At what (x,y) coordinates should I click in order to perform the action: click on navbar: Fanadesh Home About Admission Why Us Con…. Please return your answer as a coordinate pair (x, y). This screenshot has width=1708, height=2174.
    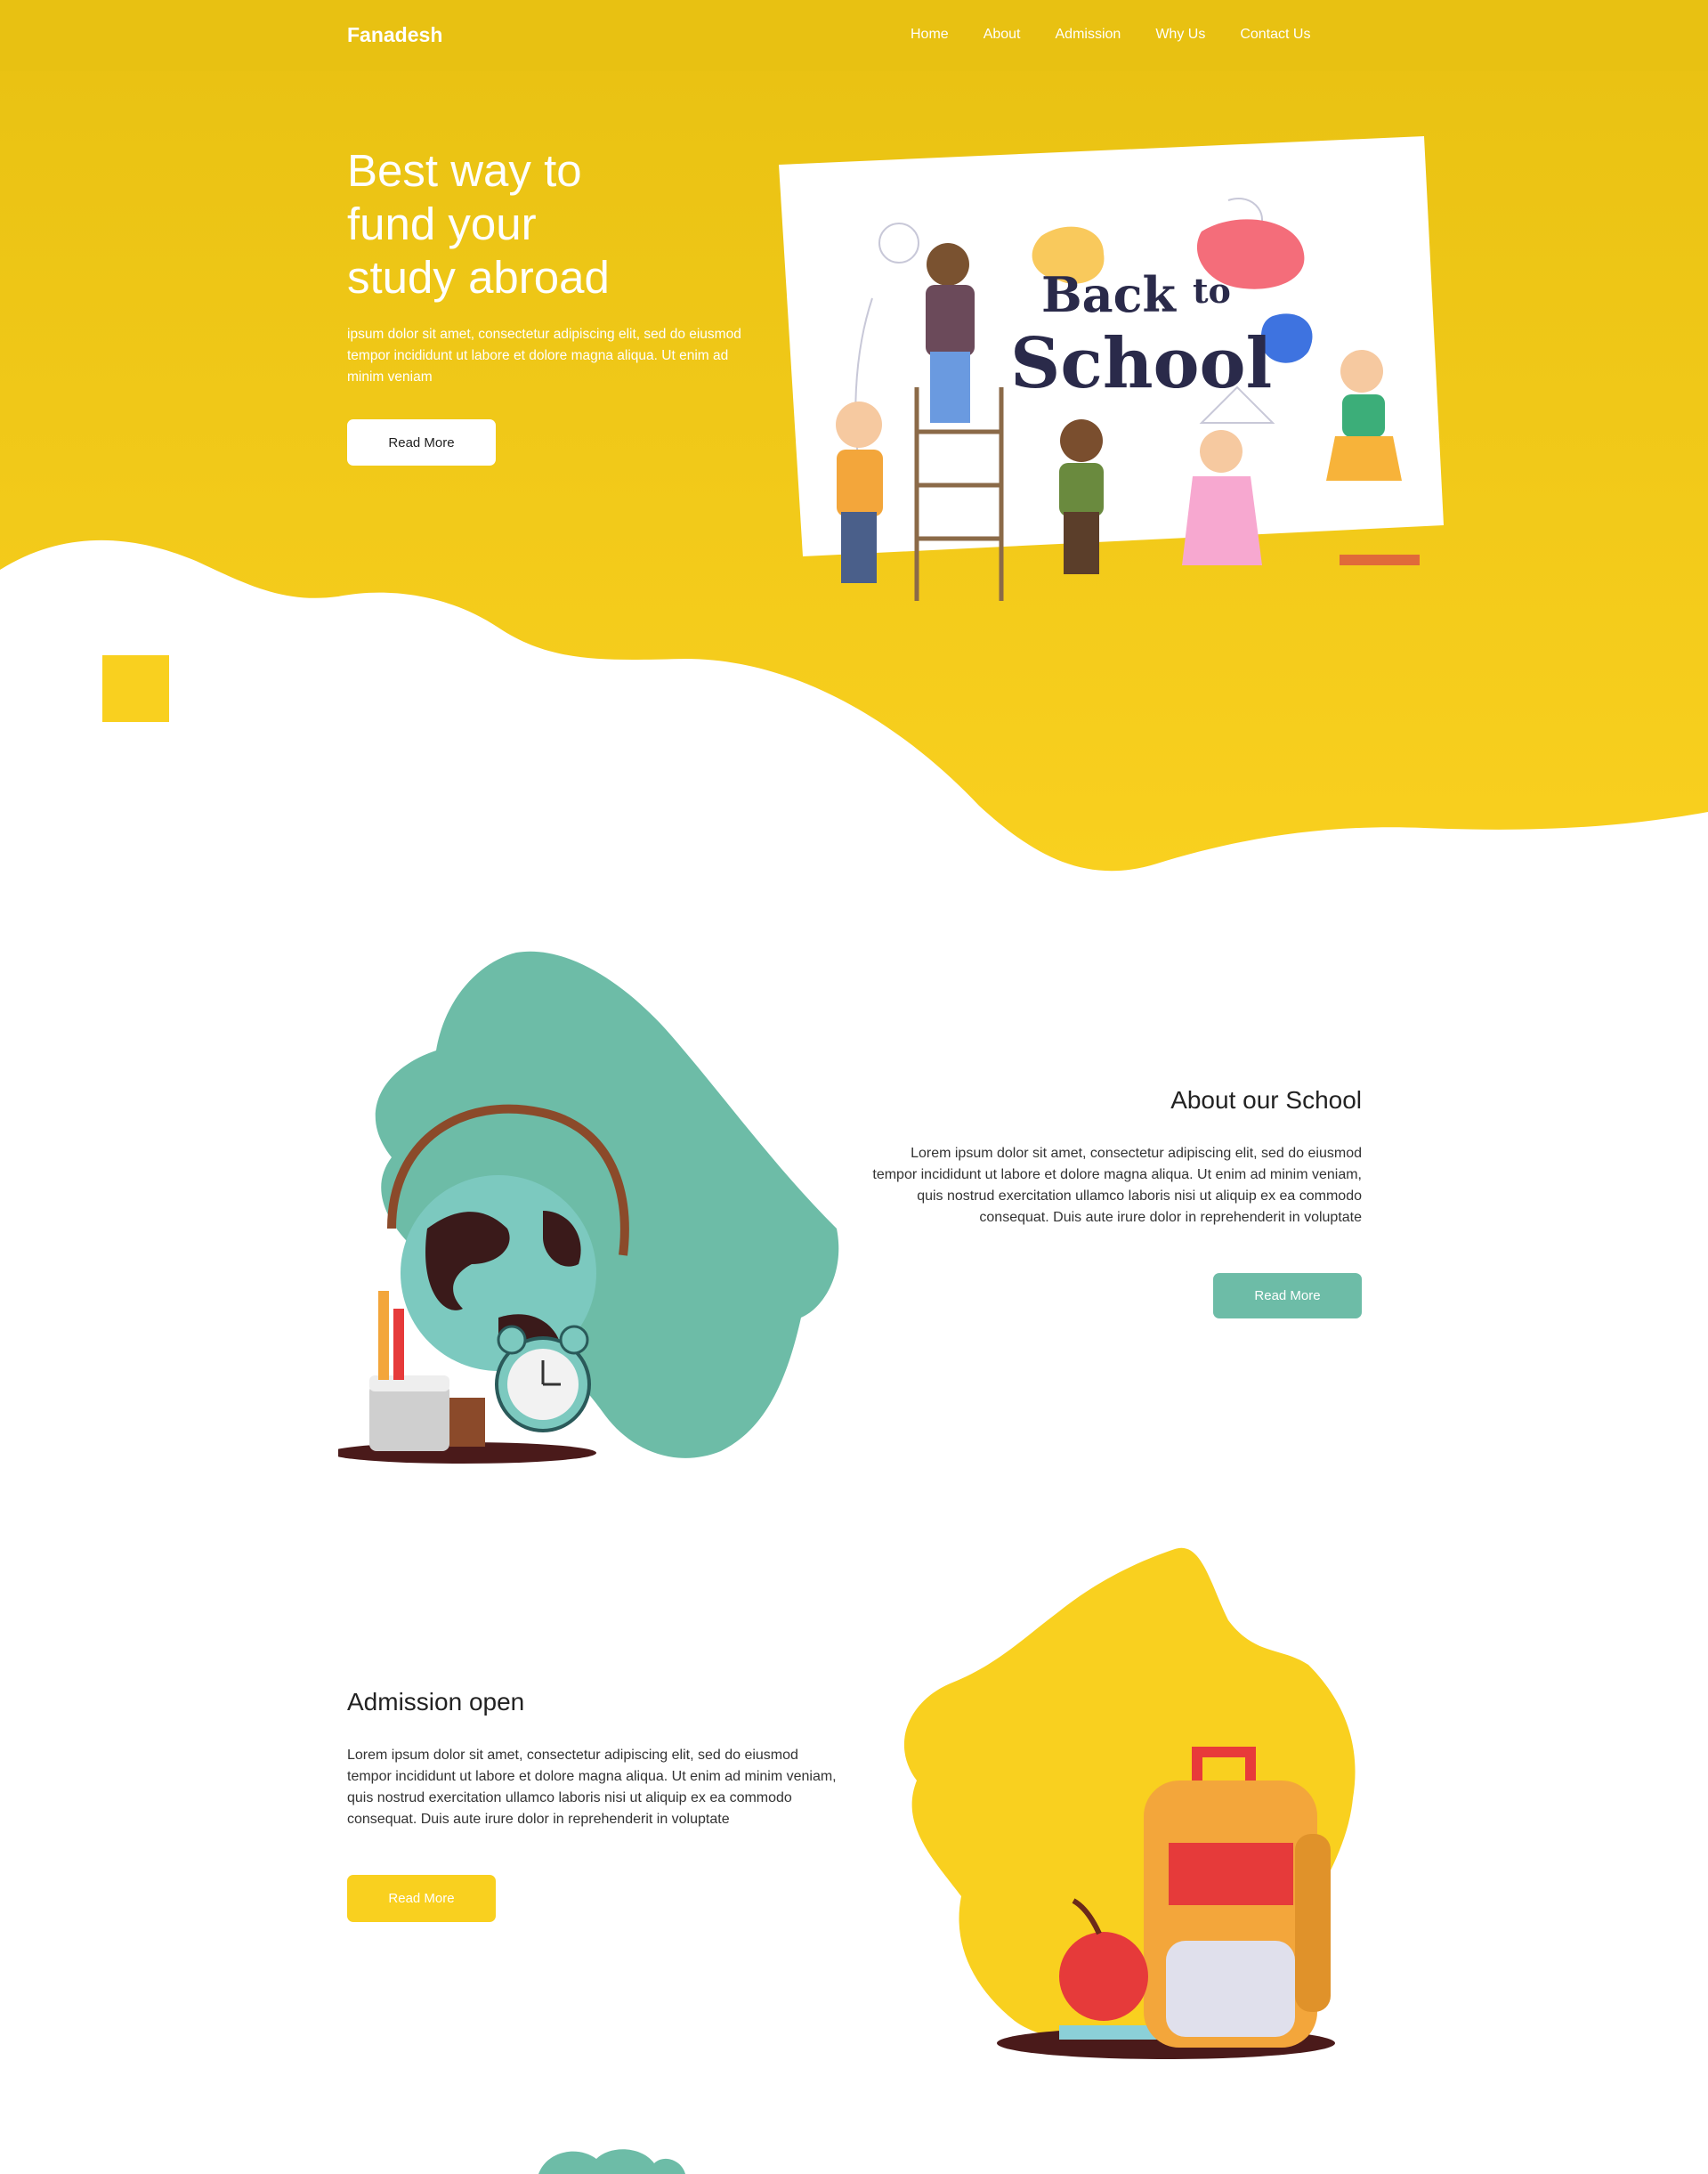
    Looking at the image, I should click on (854, 35).